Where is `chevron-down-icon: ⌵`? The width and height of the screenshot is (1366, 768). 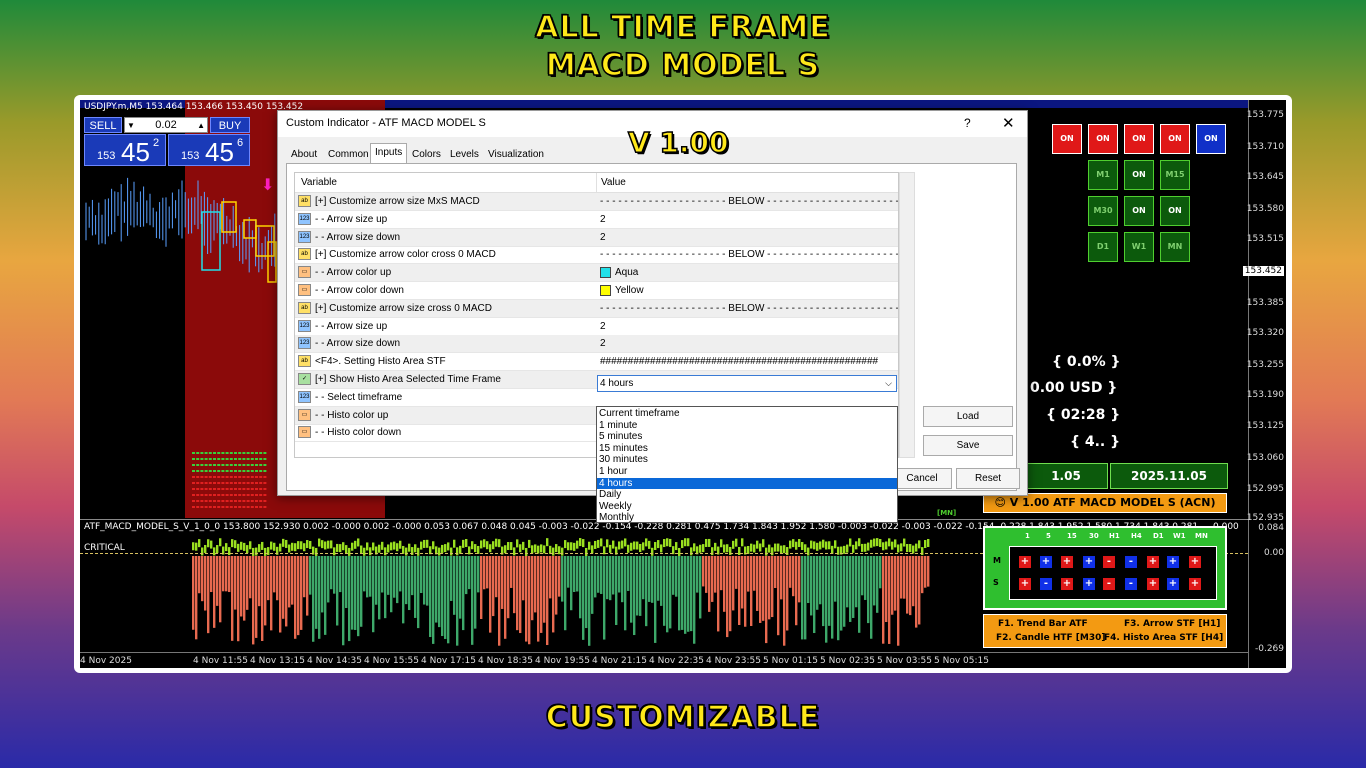 chevron-down-icon: ⌵ is located at coordinates (888, 383).